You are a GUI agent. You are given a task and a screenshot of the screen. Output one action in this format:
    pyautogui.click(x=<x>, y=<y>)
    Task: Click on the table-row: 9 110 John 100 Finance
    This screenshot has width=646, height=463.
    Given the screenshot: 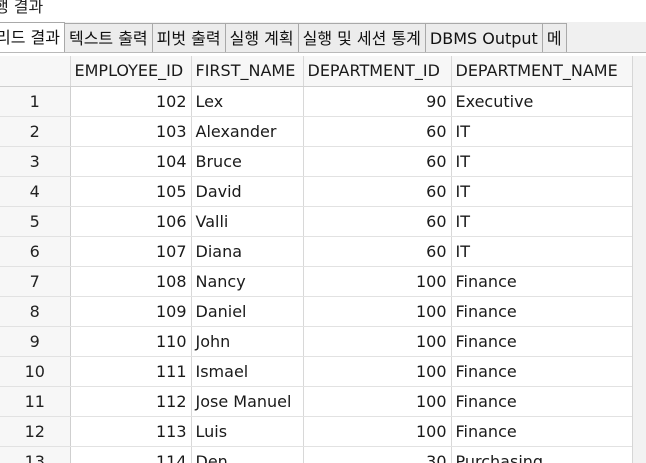 What is the action you would take?
    pyautogui.click(x=317, y=341)
    